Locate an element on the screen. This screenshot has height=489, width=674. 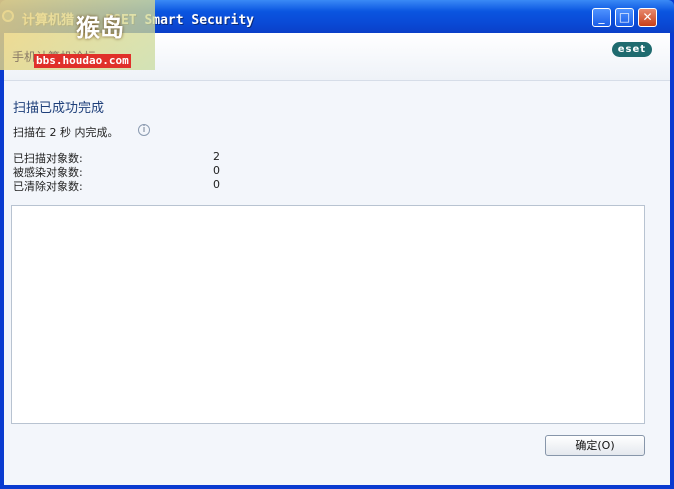
maximize-button: □ is located at coordinates (624, 17).